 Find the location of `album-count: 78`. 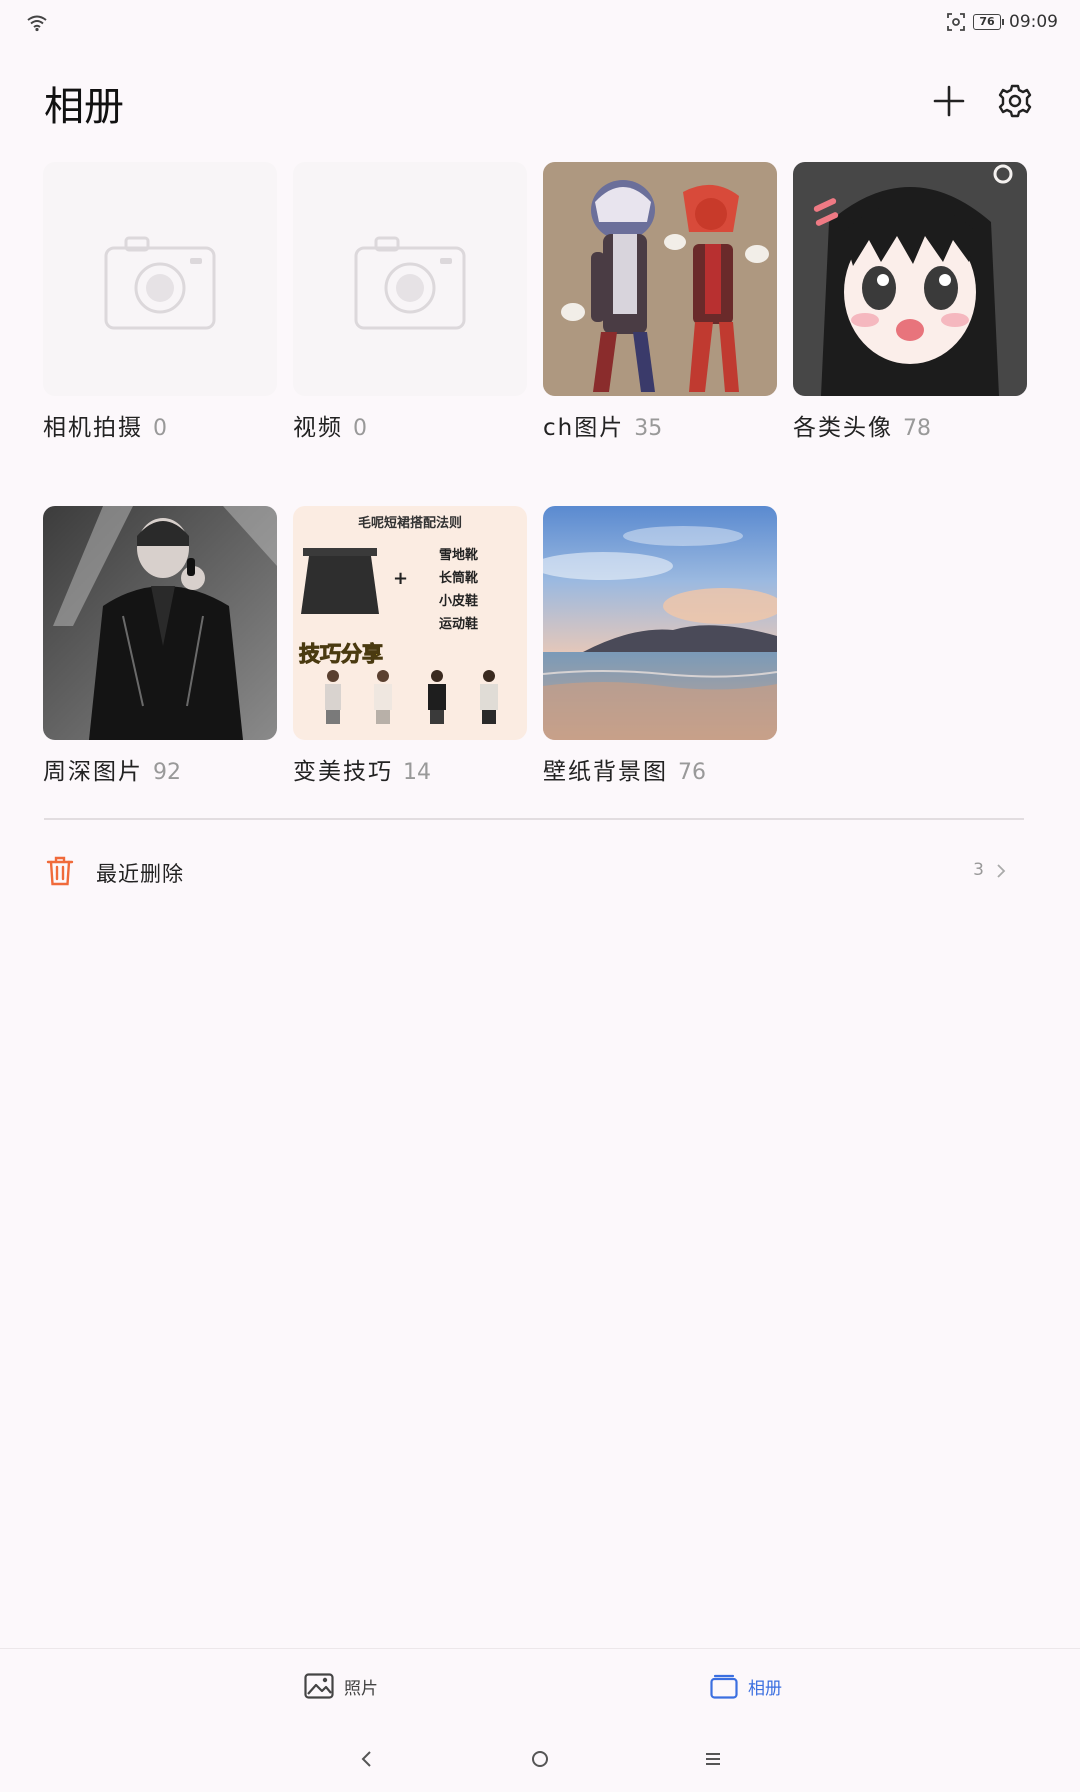

album-count: 78 is located at coordinates (917, 428).